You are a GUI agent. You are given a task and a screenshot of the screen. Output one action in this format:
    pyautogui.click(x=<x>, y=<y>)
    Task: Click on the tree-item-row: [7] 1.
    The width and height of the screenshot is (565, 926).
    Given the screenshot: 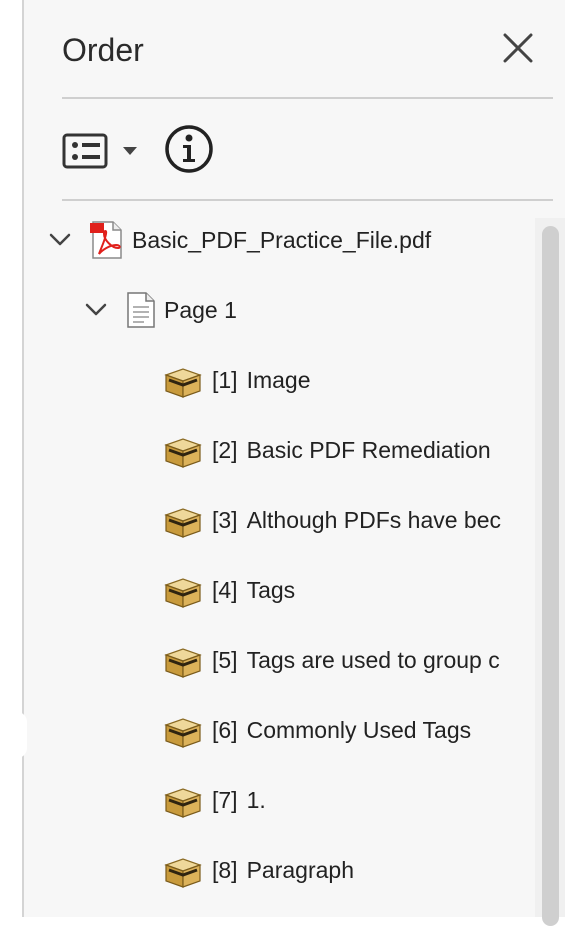 What is the action you would take?
    pyautogui.click(x=214, y=800)
    